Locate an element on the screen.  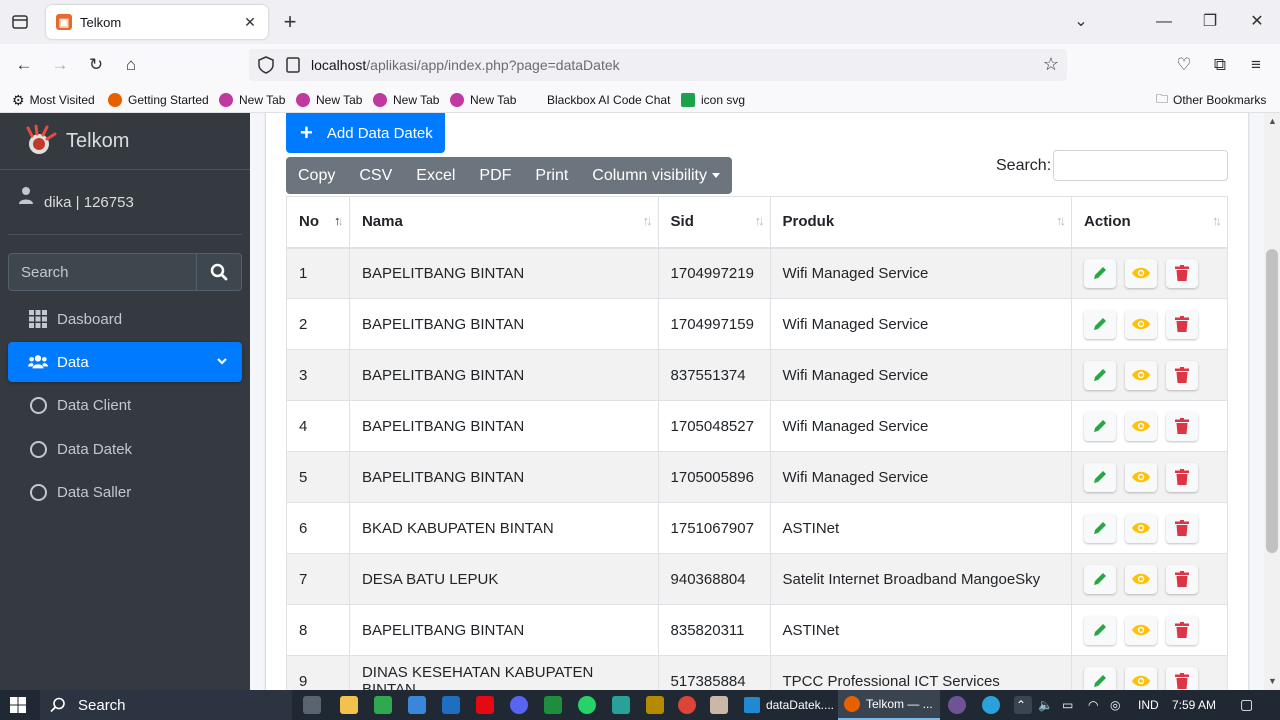
netflix-icon is located at coordinates (485, 705).